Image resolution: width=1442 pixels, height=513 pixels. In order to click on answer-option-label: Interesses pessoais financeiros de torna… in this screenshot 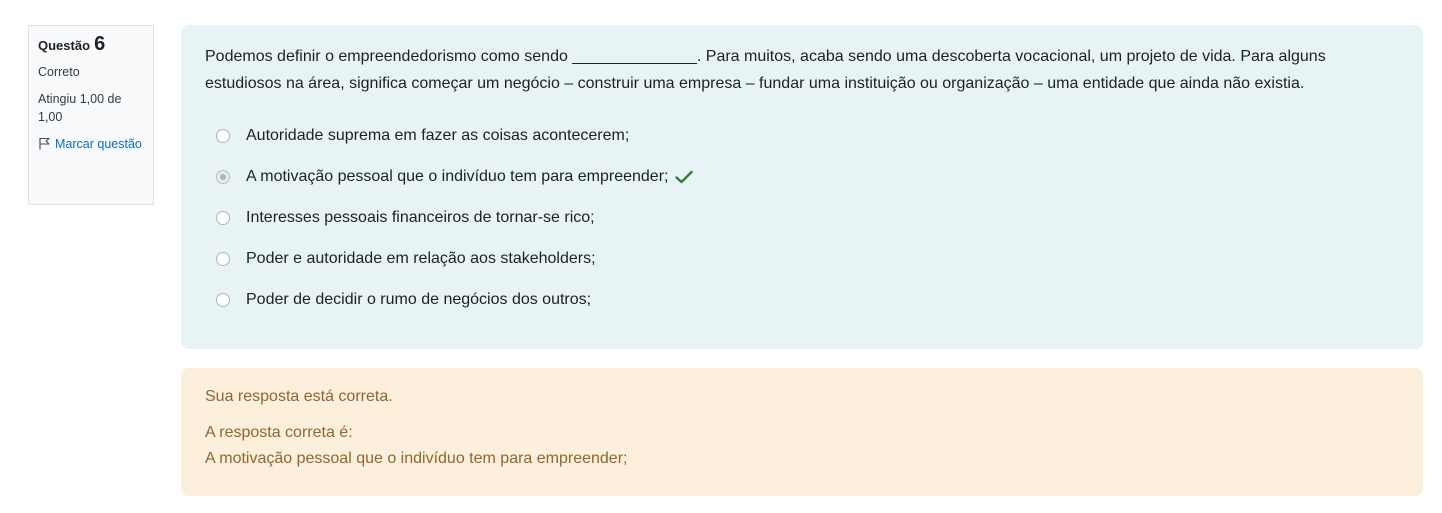, I will do `click(420, 217)`.